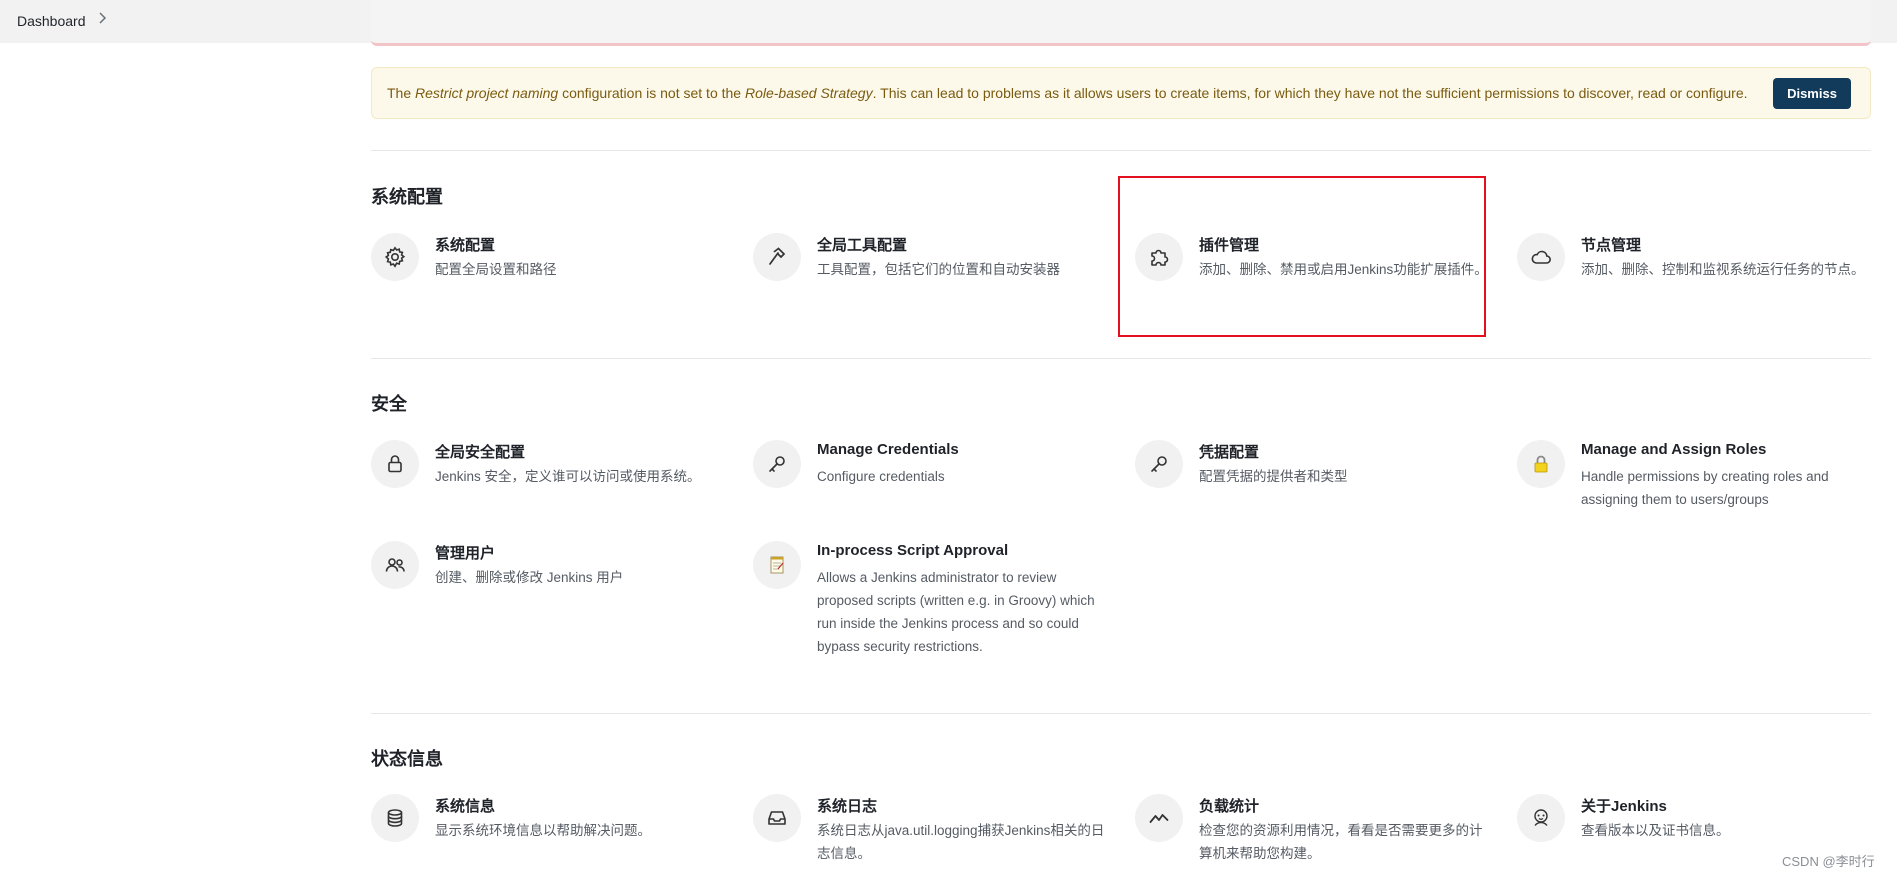 The width and height of the screenshot is (1897, 877). What do you see at coordinates (1723, 269) in the screenshot?
I see `item-description: 添加、删除、控制和监视系统运行任务的节点。` at bounding box center [1723, 269].